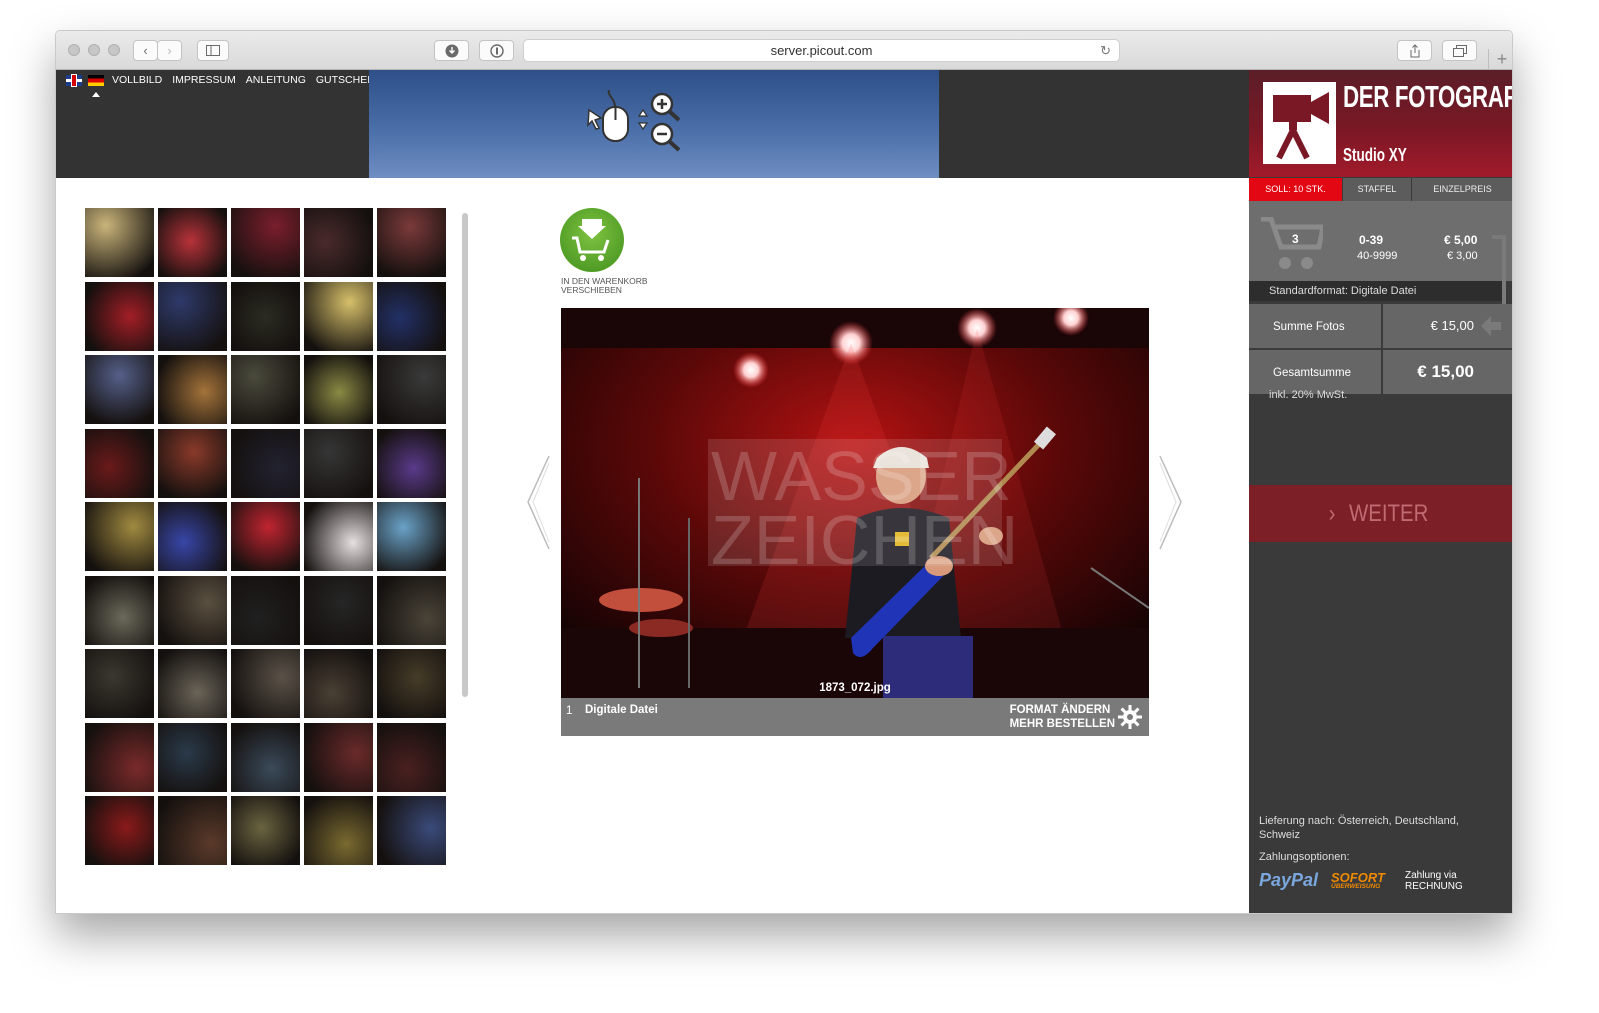 The width and height of the screenshot is (1599, 1013). I want to click on svg-text: ZEICHEN, so click(864, 540).